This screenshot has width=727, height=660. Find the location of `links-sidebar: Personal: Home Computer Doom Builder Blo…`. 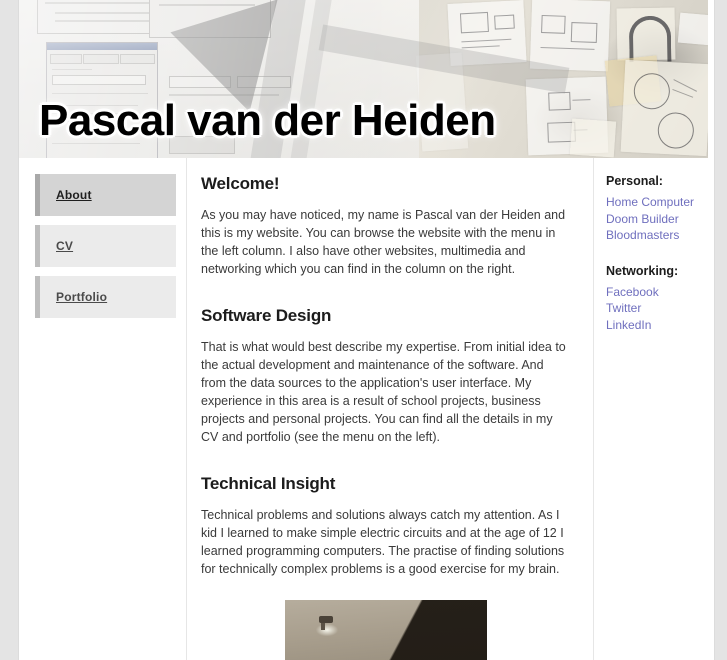

links-sidebar: Personal: Home Computer Doom Builder Blo… is located at coordinates (654, 409).